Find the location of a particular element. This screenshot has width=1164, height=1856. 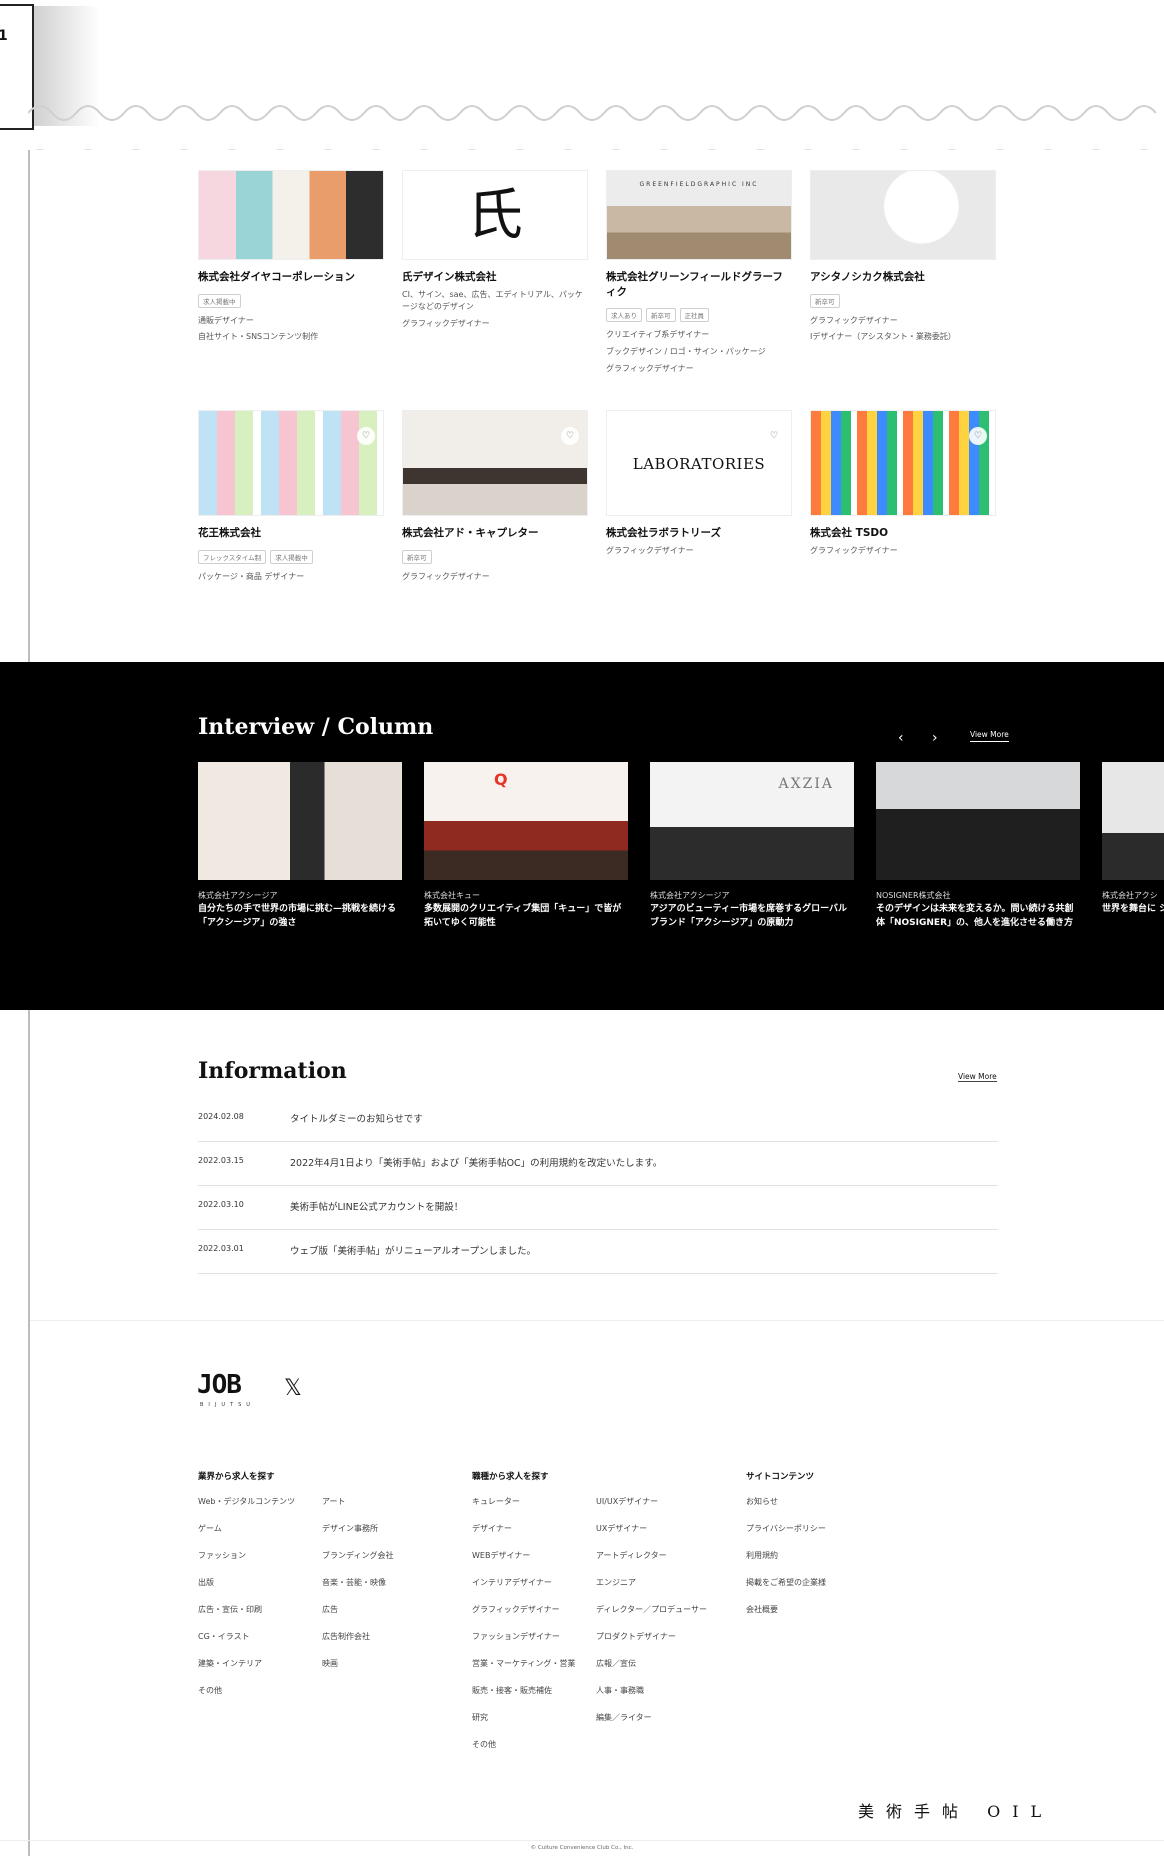

company-job-type: Iデザイナー（アシスタント・業務委託） is located at coordinates (883, 337).